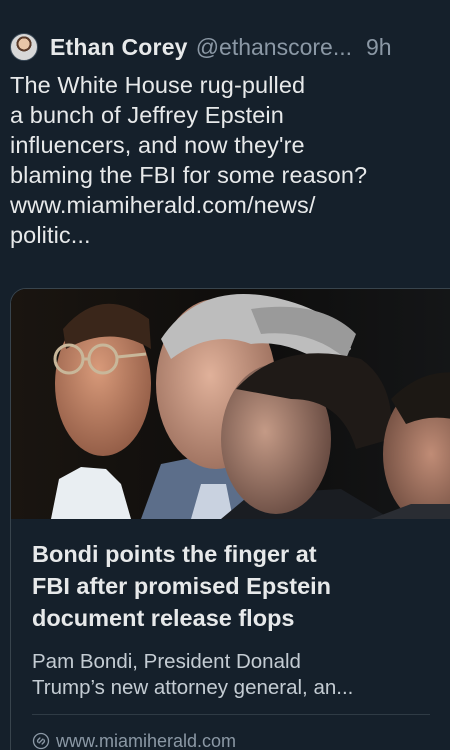 Image resolution: width=450 pixels, height=750 pixels. What do you see at coordinates (189, 175) in the screenshot?
I see `tweet-text-line: blaming the FBI for some reason?` at bounding box center [189, 175].